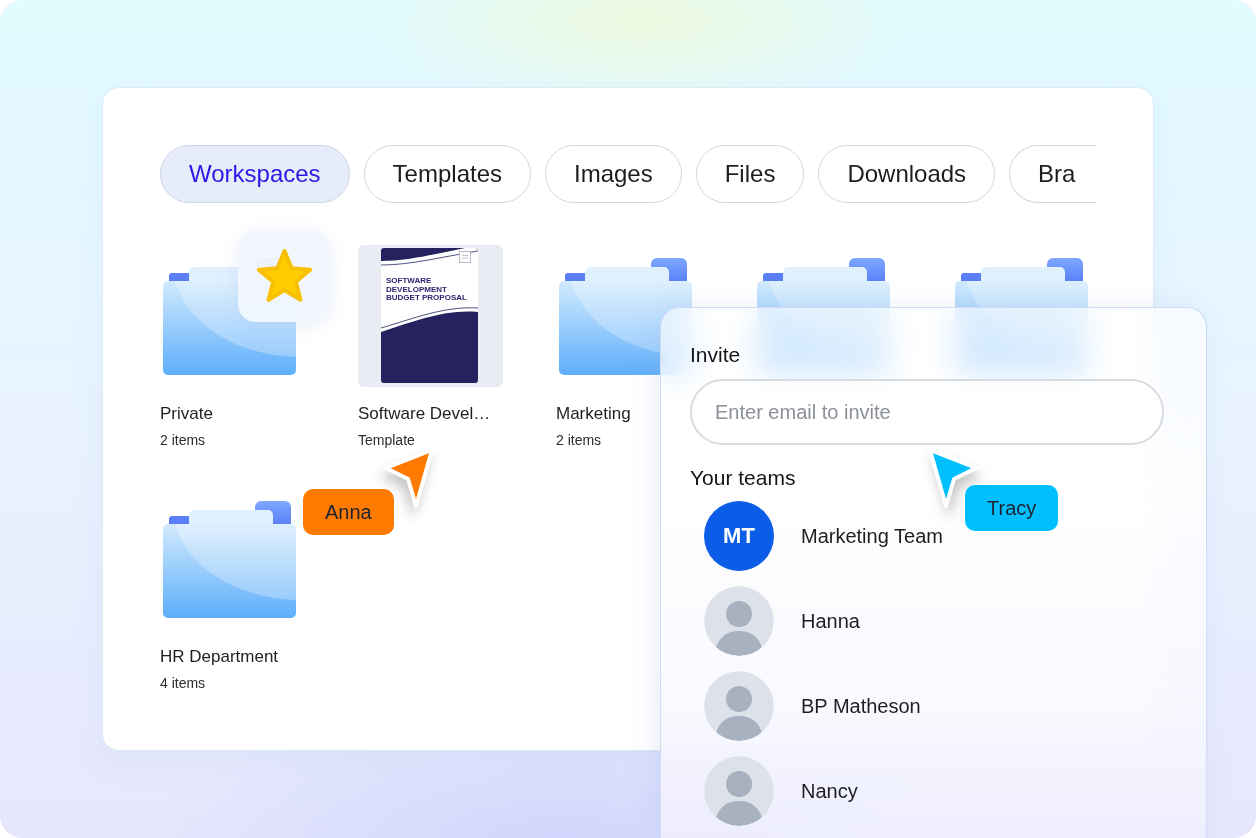 This screenshot has height=838, width=1256. Describe the element at coordinates (739, 536) in the screenshot. I see `initials-avatar: MT` at that location.